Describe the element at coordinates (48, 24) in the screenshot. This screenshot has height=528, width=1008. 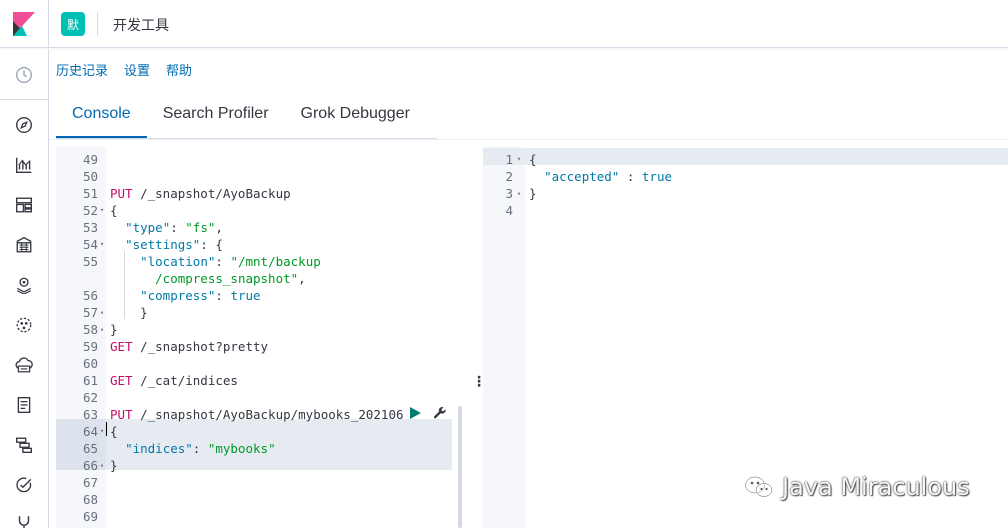
I see `header-divider` at that location.